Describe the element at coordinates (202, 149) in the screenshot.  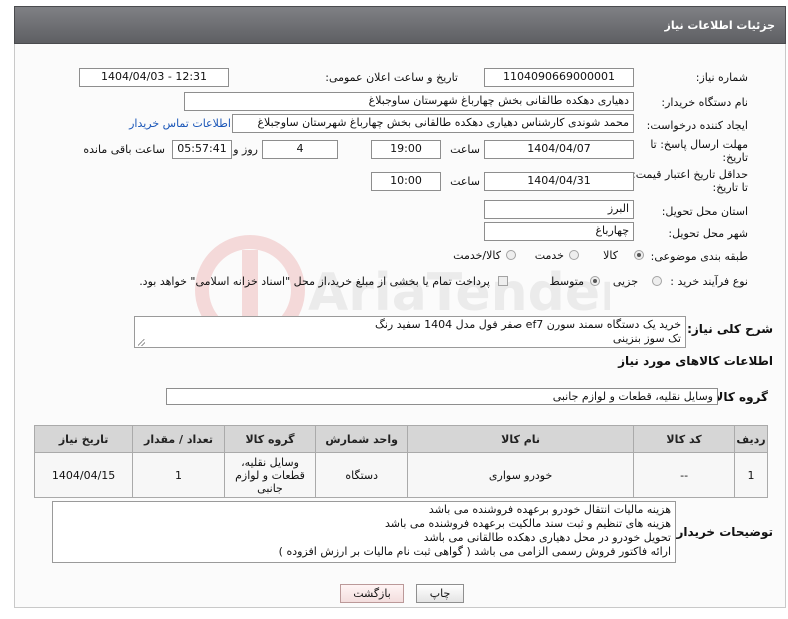
I see `remaining-time-field: 05:57:41` at that location.